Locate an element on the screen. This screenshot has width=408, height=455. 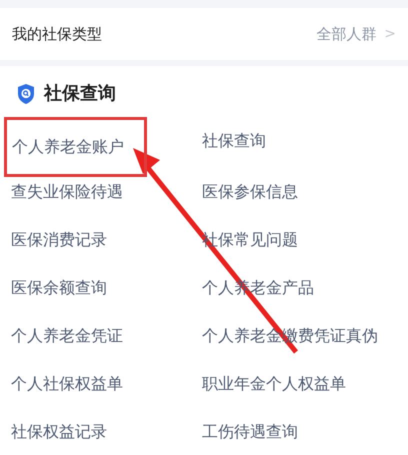
menu-item: 社保权益记录 is located at coordinates (95, 431).